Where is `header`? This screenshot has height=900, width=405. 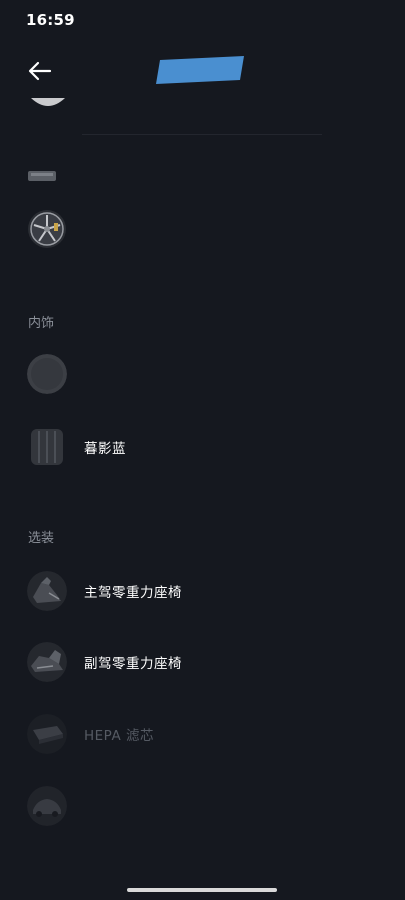 header is located at coordinates (202, 70).